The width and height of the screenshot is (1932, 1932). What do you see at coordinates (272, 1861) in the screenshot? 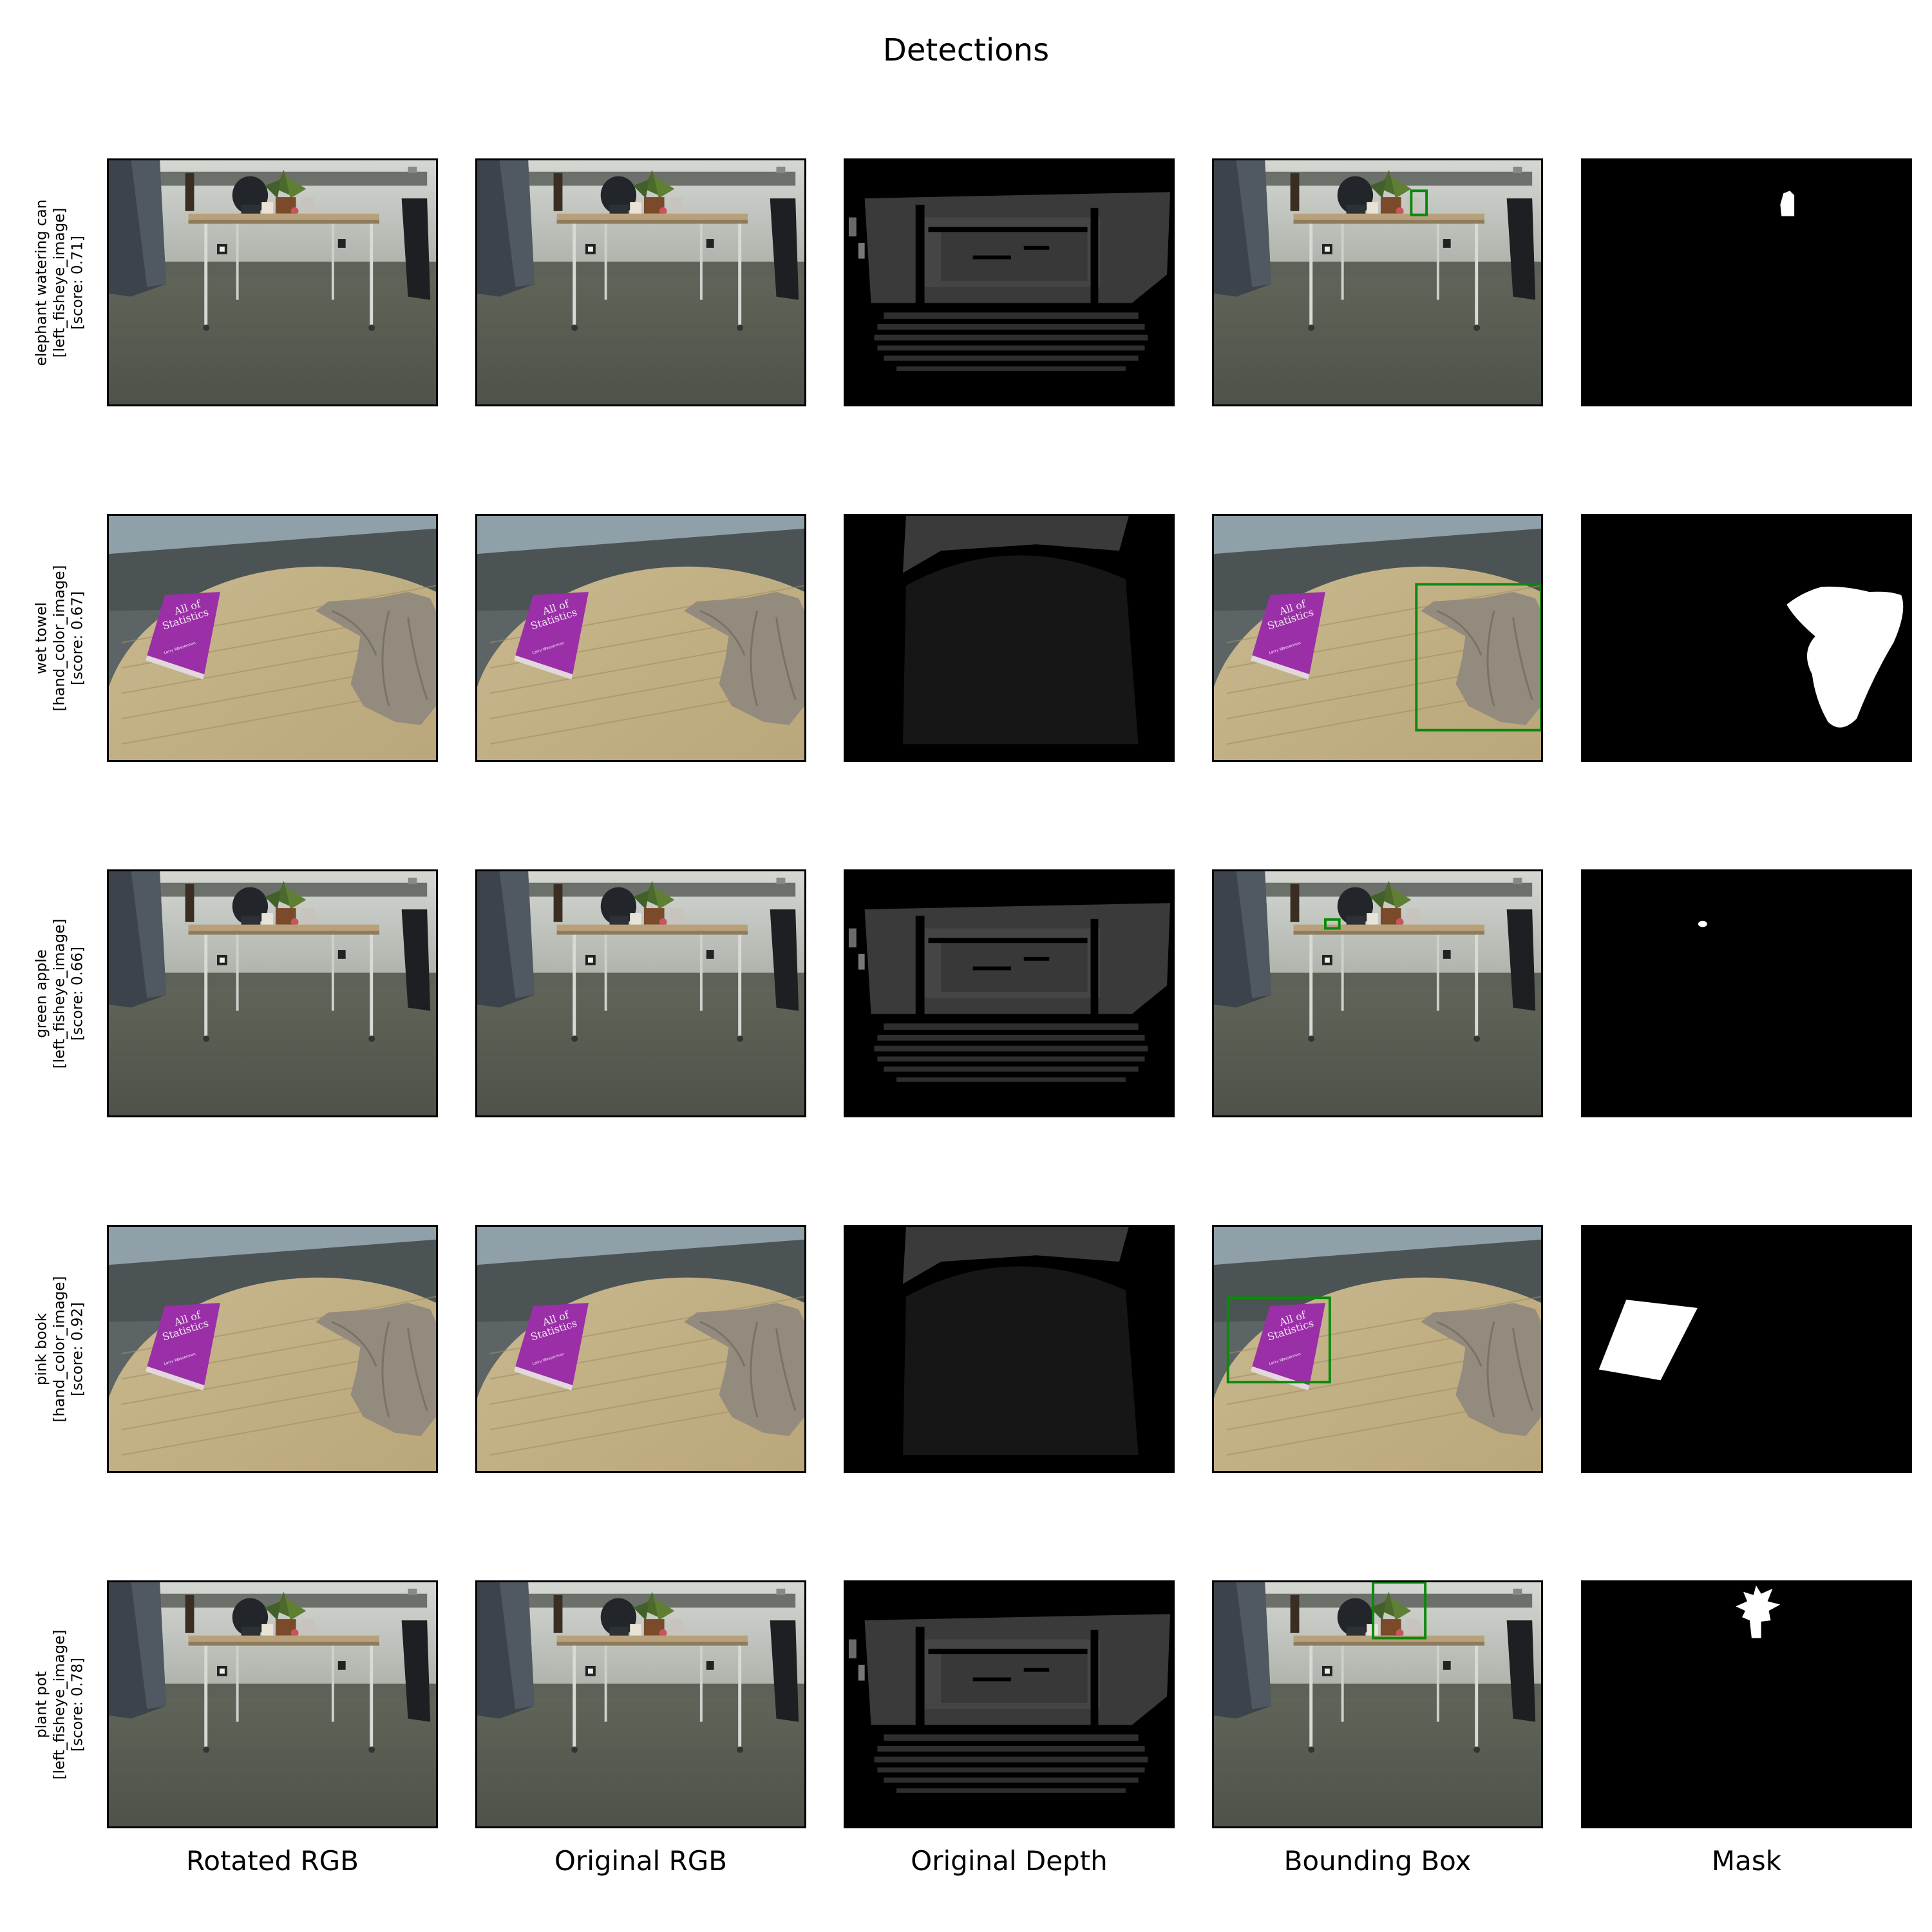
I see `column-label-rotated-rgb: Rotated RGB` at bounding box center [272, 1861].